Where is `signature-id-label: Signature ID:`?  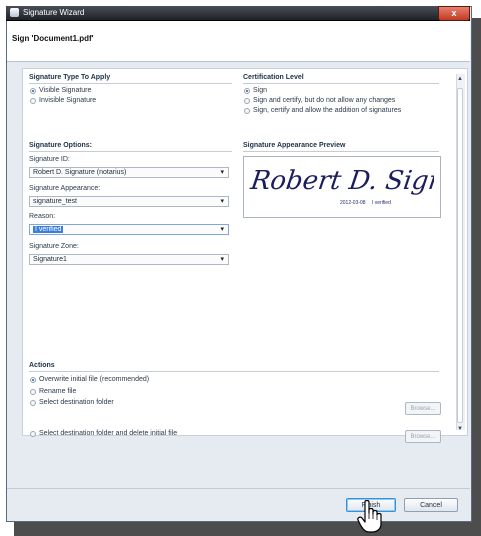 signature-id-label: Signature ID: is located at coordinates (49, 159).